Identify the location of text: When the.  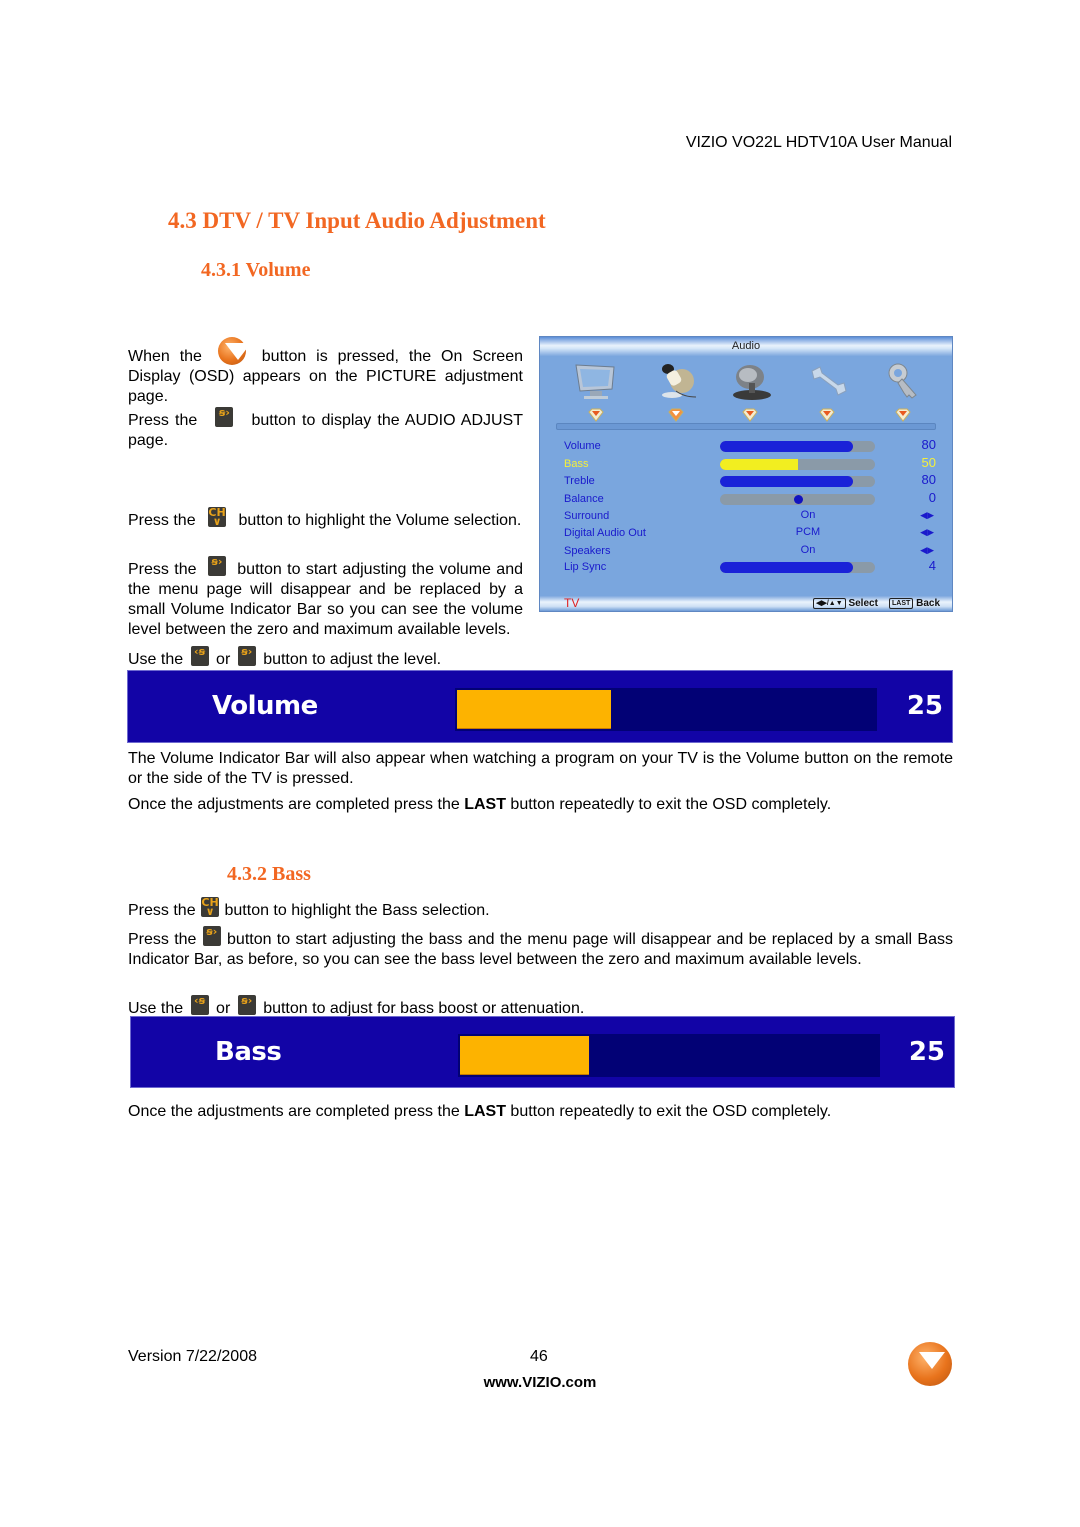
(165, 356).